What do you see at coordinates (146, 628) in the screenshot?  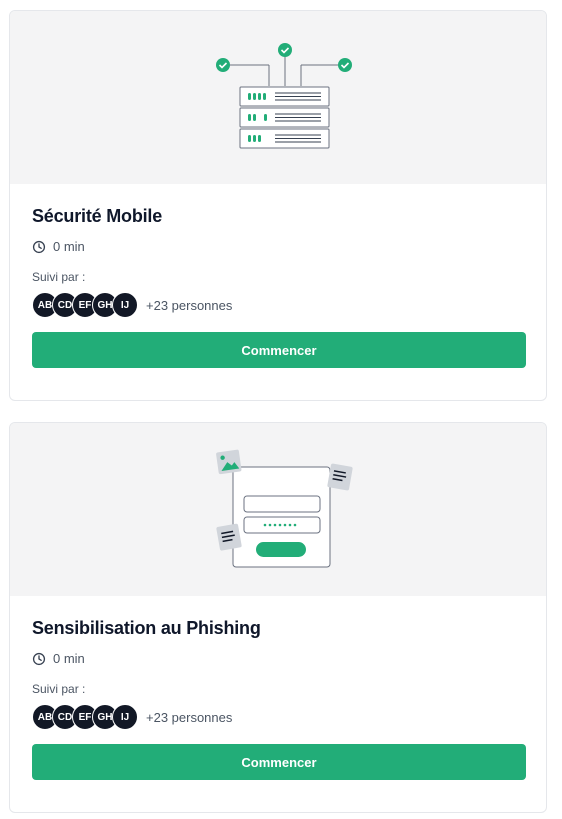 I see `course-title: Sensibilisation au Phishing` at bounding box center [146, 628].